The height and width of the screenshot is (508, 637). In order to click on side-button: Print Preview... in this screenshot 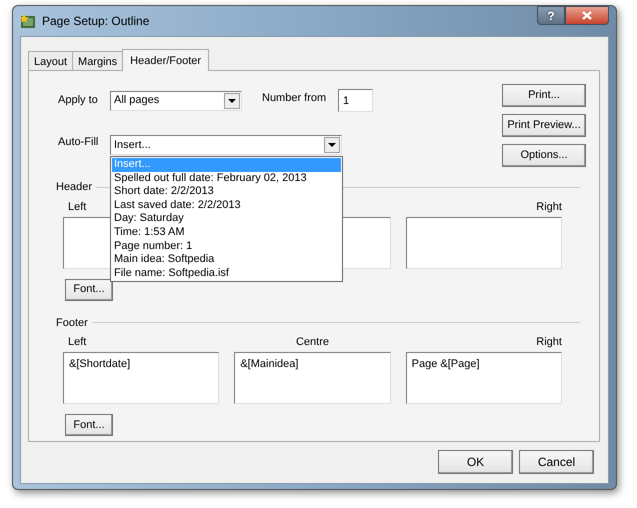, I will do `click(544, 125)`.